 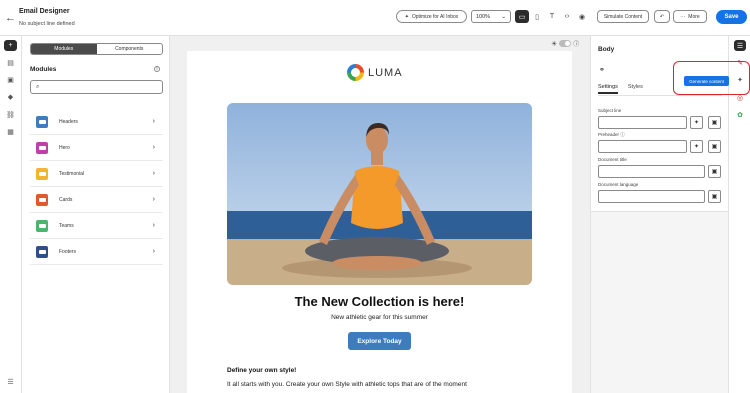 What do you see at coordinates (406, 16) in the screenshot?
I see `magic-wand-icon: ✦` at bounding box center [406, 16].